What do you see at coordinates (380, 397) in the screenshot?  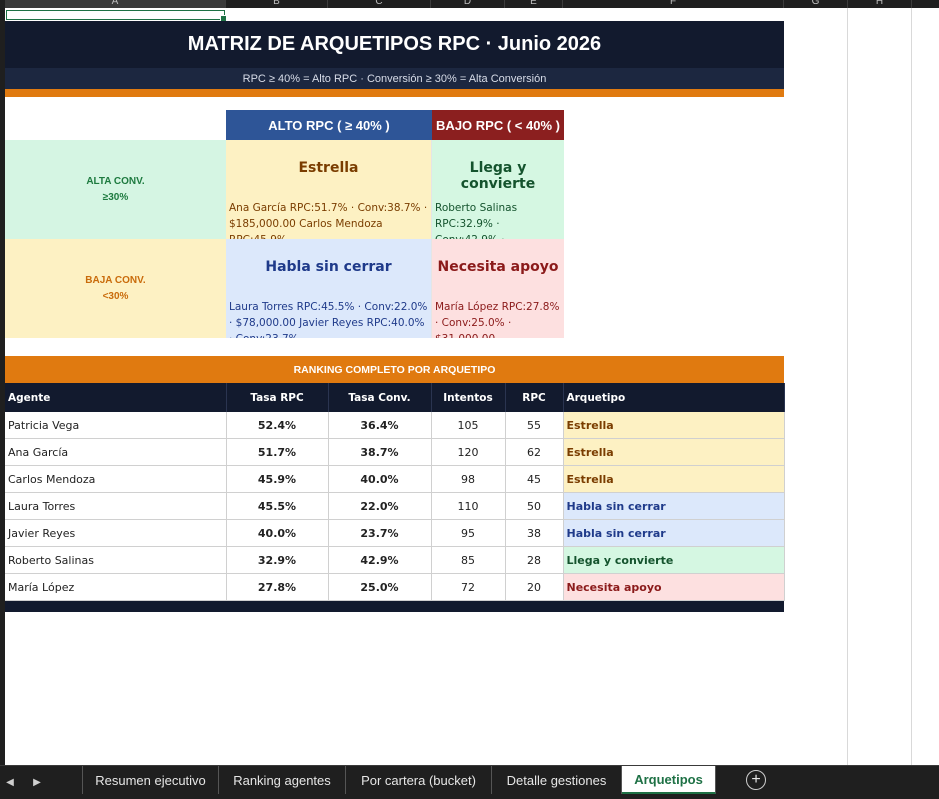 I see `header-conv-rate: Tasa Conv.` at bounding box center [380, 397].